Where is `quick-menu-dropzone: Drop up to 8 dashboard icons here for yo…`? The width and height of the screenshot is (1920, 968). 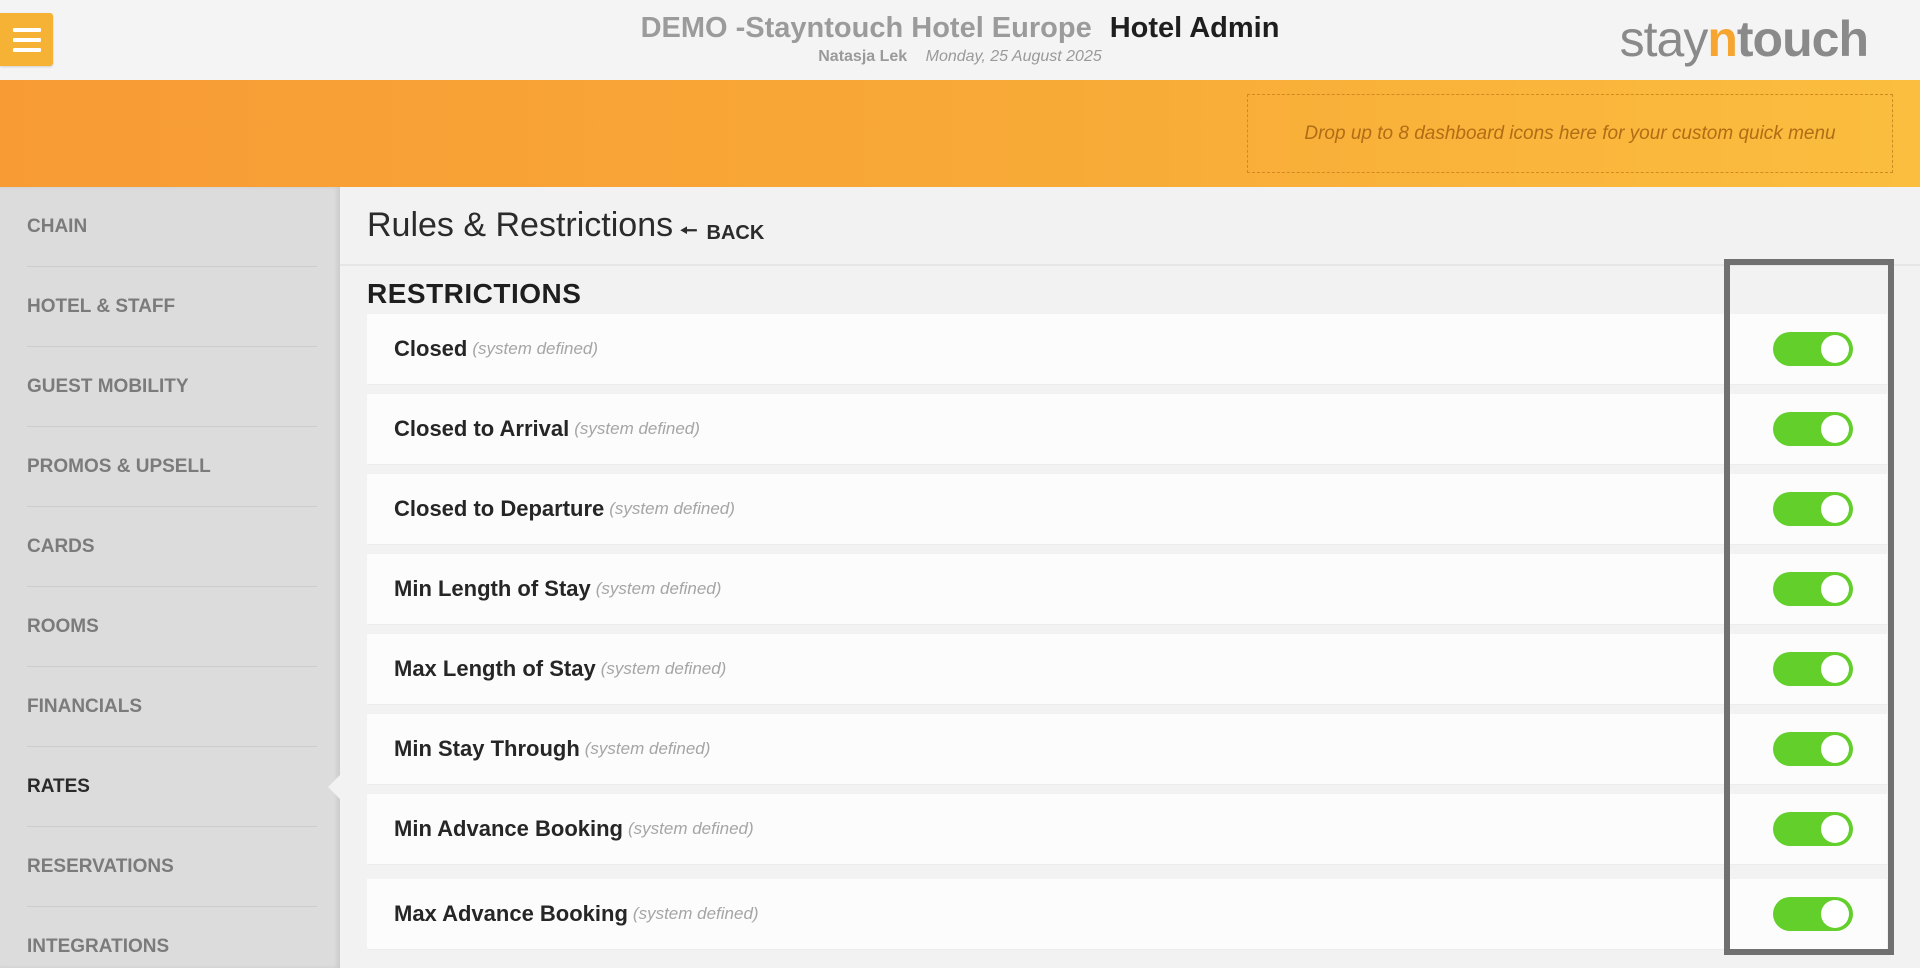
quick-menu-dropzone: Drop up to 8 dashboard icons here for yo… is located at coordinates (1570, 133).